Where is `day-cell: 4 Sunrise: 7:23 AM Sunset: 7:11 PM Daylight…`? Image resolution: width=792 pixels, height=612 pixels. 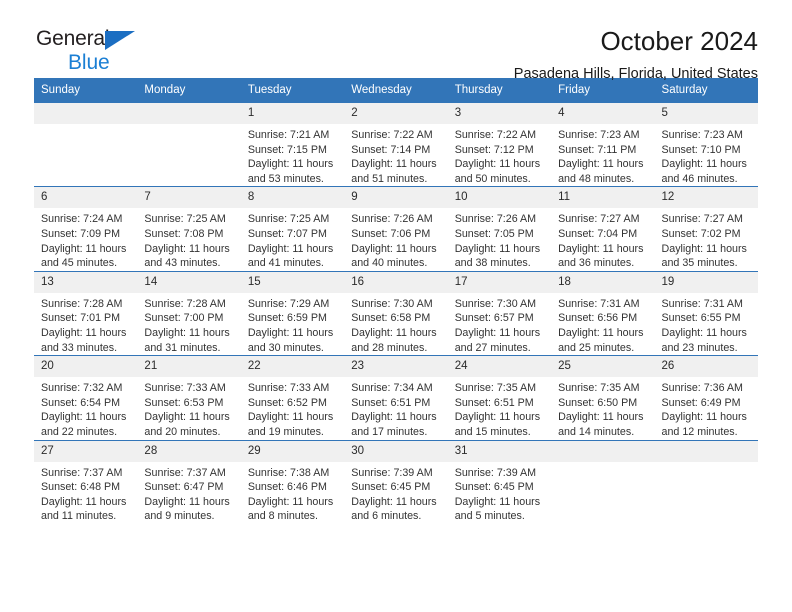
day-cell: 4 Sunrise: 7:23 AM Sunset: 7:11 PM Daylight… is located at coordinates (603, 145).